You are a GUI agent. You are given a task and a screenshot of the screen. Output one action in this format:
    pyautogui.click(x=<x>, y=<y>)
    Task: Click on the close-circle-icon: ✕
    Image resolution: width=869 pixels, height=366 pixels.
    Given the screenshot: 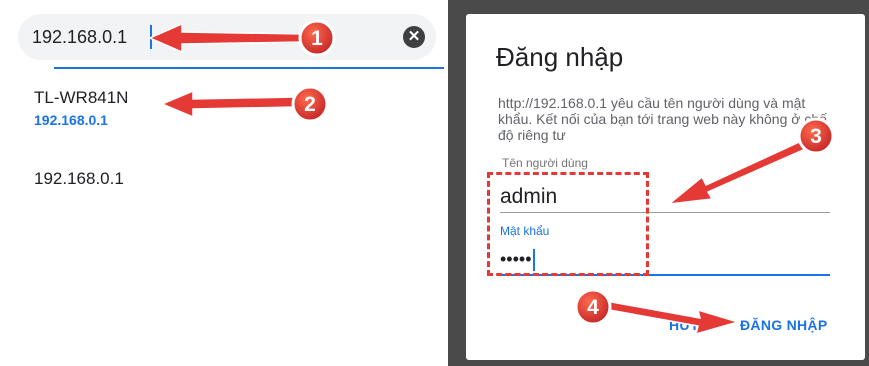 What is the action you would take?
    pyautogui.click(x=414, y=37)
    